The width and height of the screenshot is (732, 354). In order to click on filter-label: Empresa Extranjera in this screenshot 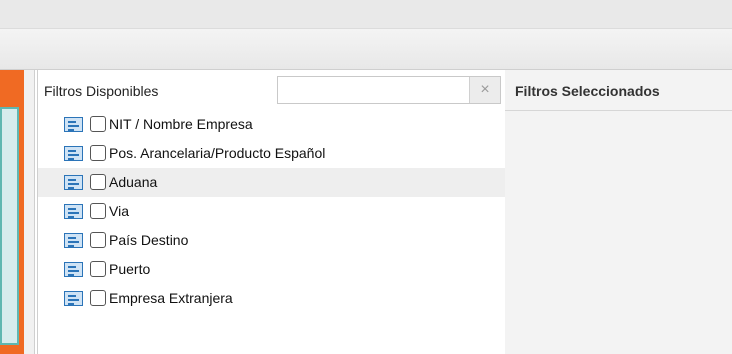, I will do `click(171, 298)`.